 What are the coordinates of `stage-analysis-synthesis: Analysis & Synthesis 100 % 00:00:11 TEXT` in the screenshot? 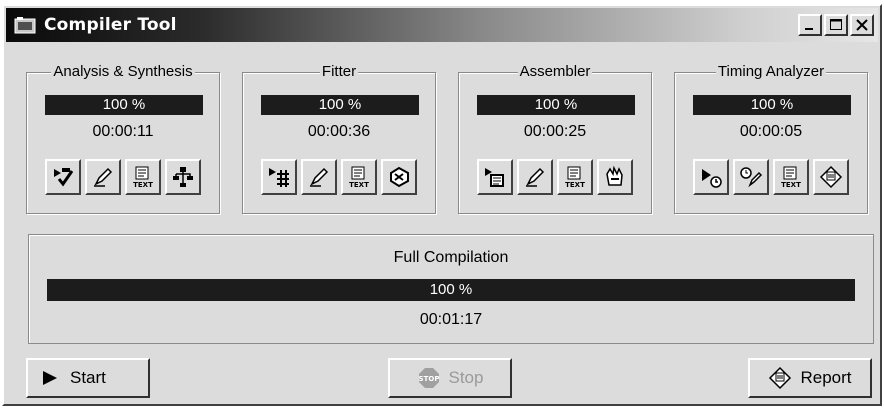 It's located at (123, 138).